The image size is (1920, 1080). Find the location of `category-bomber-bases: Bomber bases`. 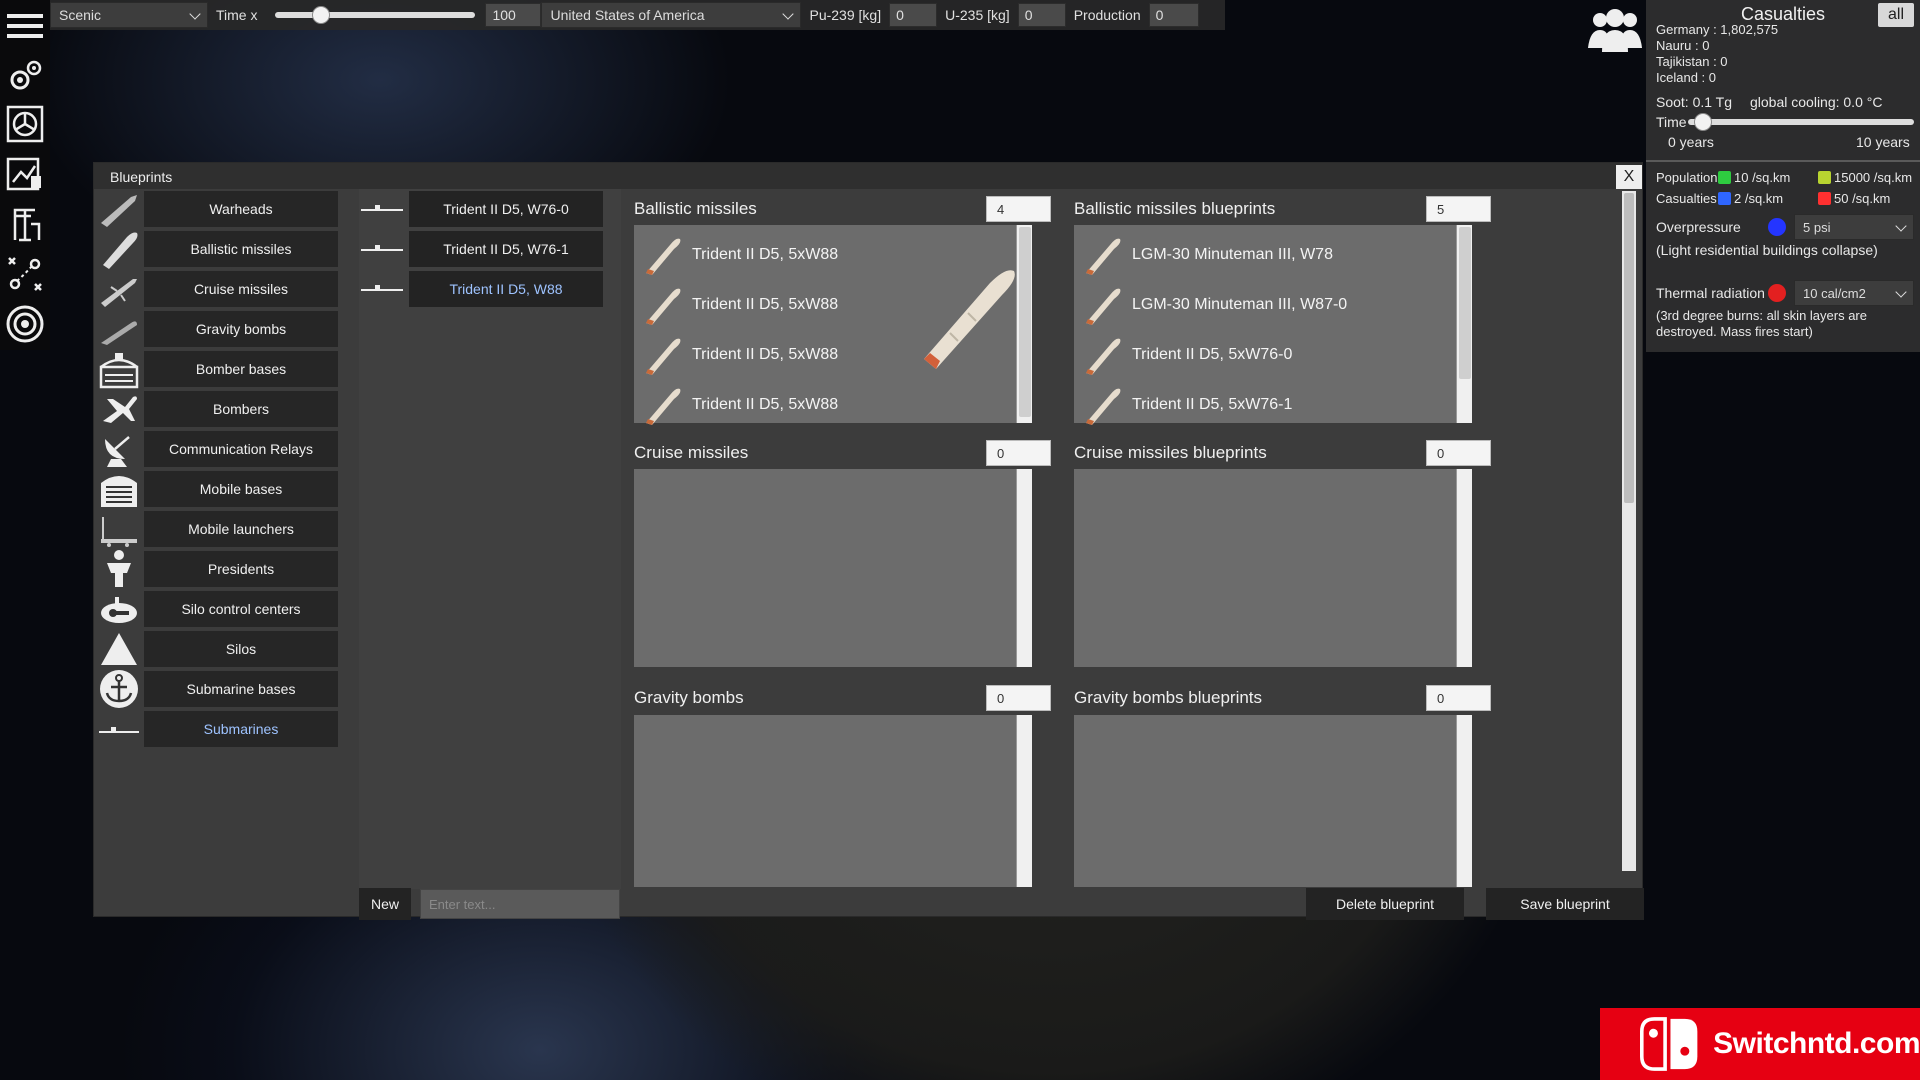

category-bomber-bases: Bomber bases is located at coordinates (241, 369).